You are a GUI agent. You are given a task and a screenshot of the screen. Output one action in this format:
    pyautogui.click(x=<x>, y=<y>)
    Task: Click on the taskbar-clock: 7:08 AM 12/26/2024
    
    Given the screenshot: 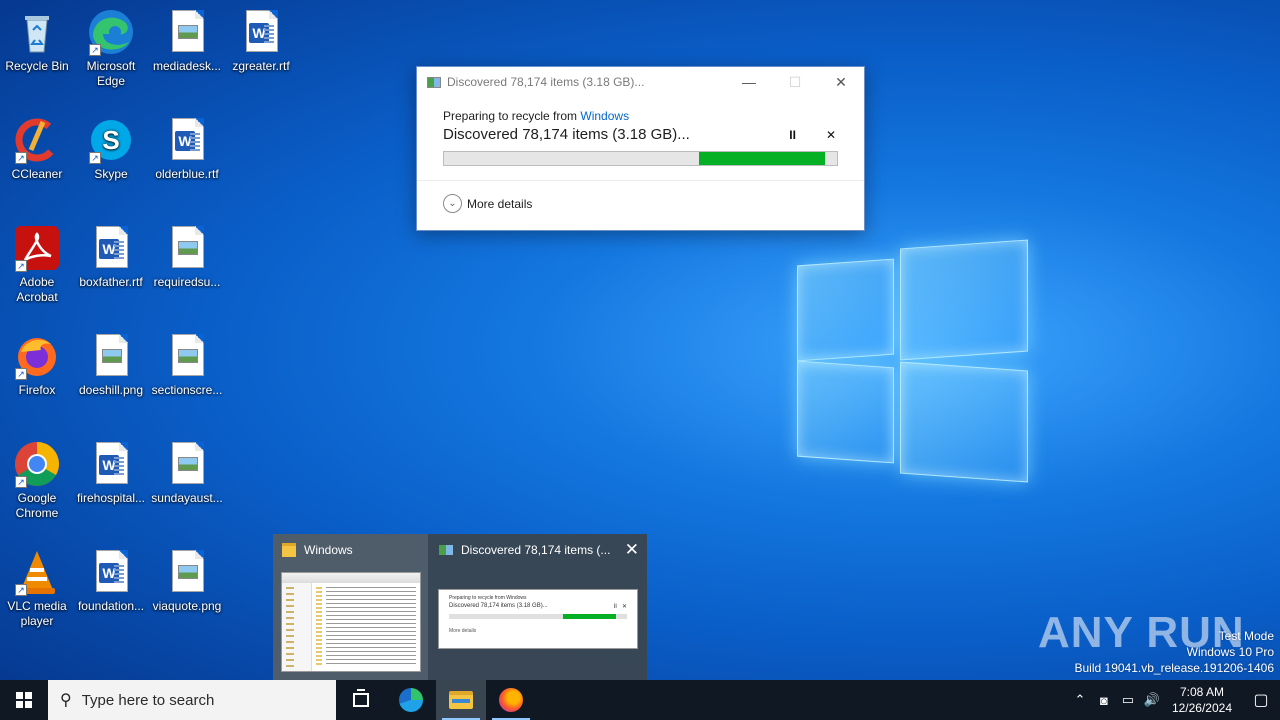 What is the action you would take?
    pyautogui.click(x=1202, y=700)
    